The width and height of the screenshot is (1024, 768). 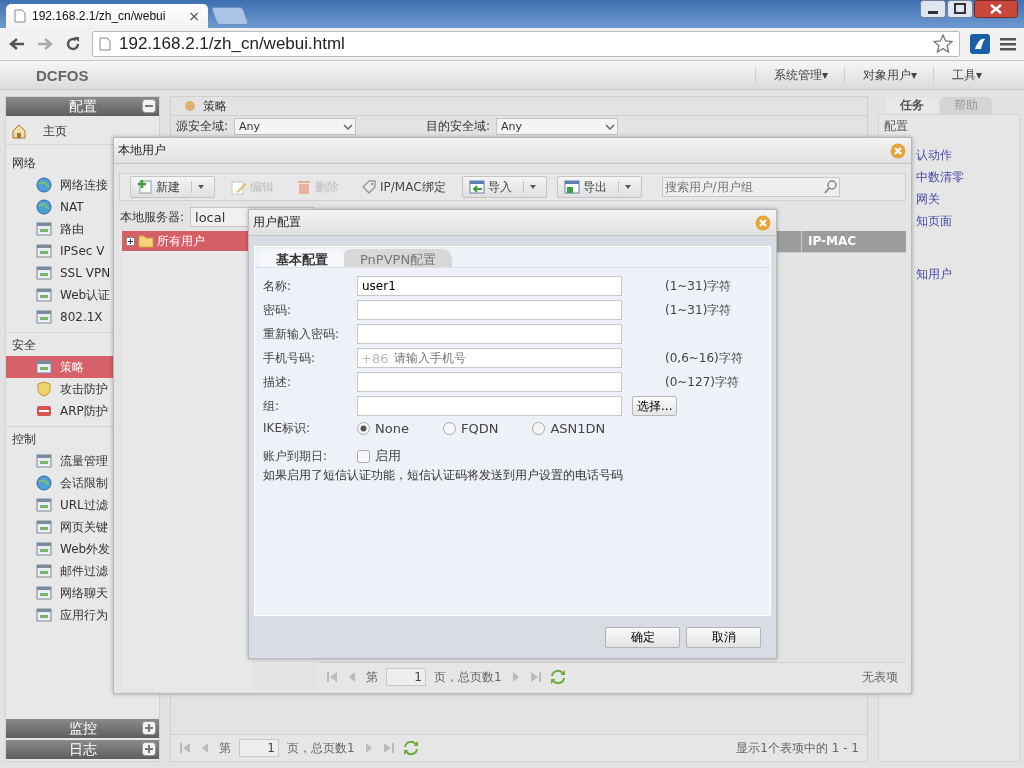 What do you see at coordinates (742, 187) in the screenshot?
I see `search-field: 搜索用户/用户组` at bounding box center [742, 187].